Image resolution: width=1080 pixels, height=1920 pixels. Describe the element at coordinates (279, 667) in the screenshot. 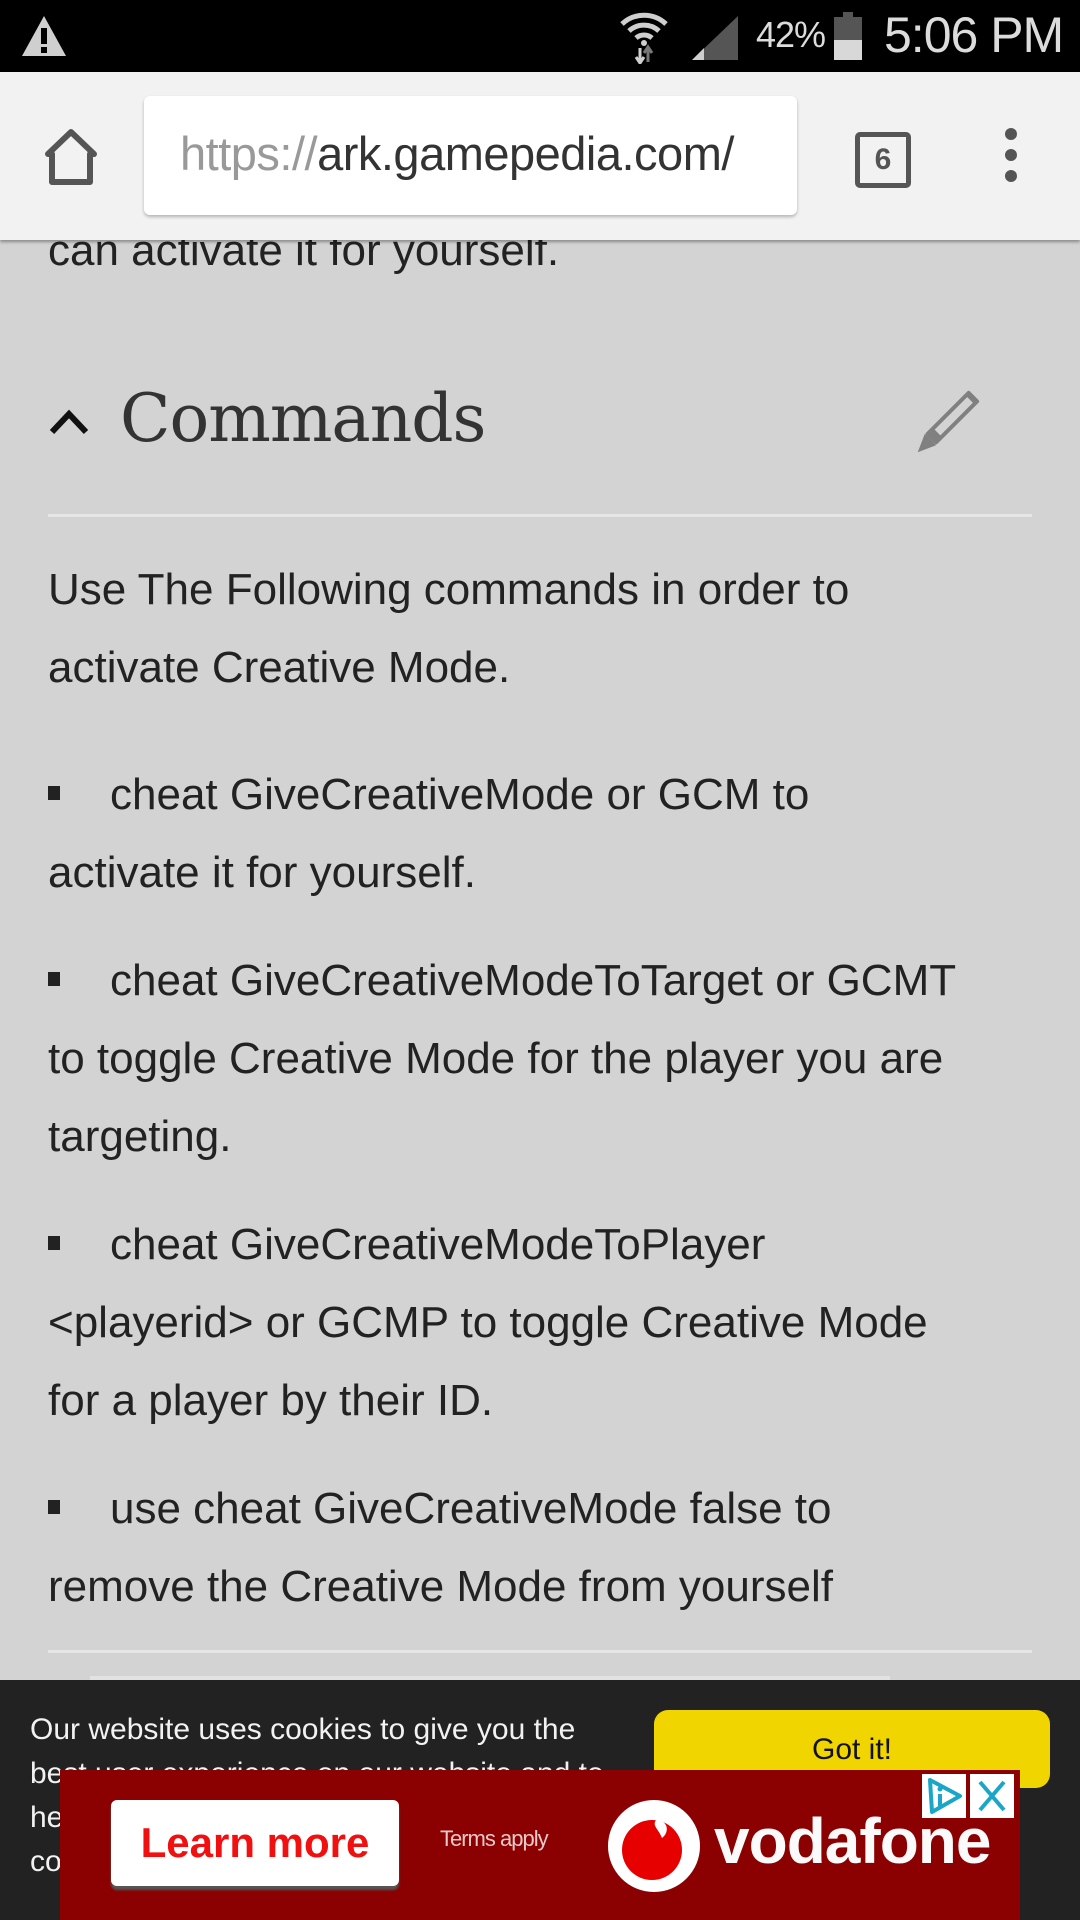

I see `intro-line: activate Creative Mode.` at that location.